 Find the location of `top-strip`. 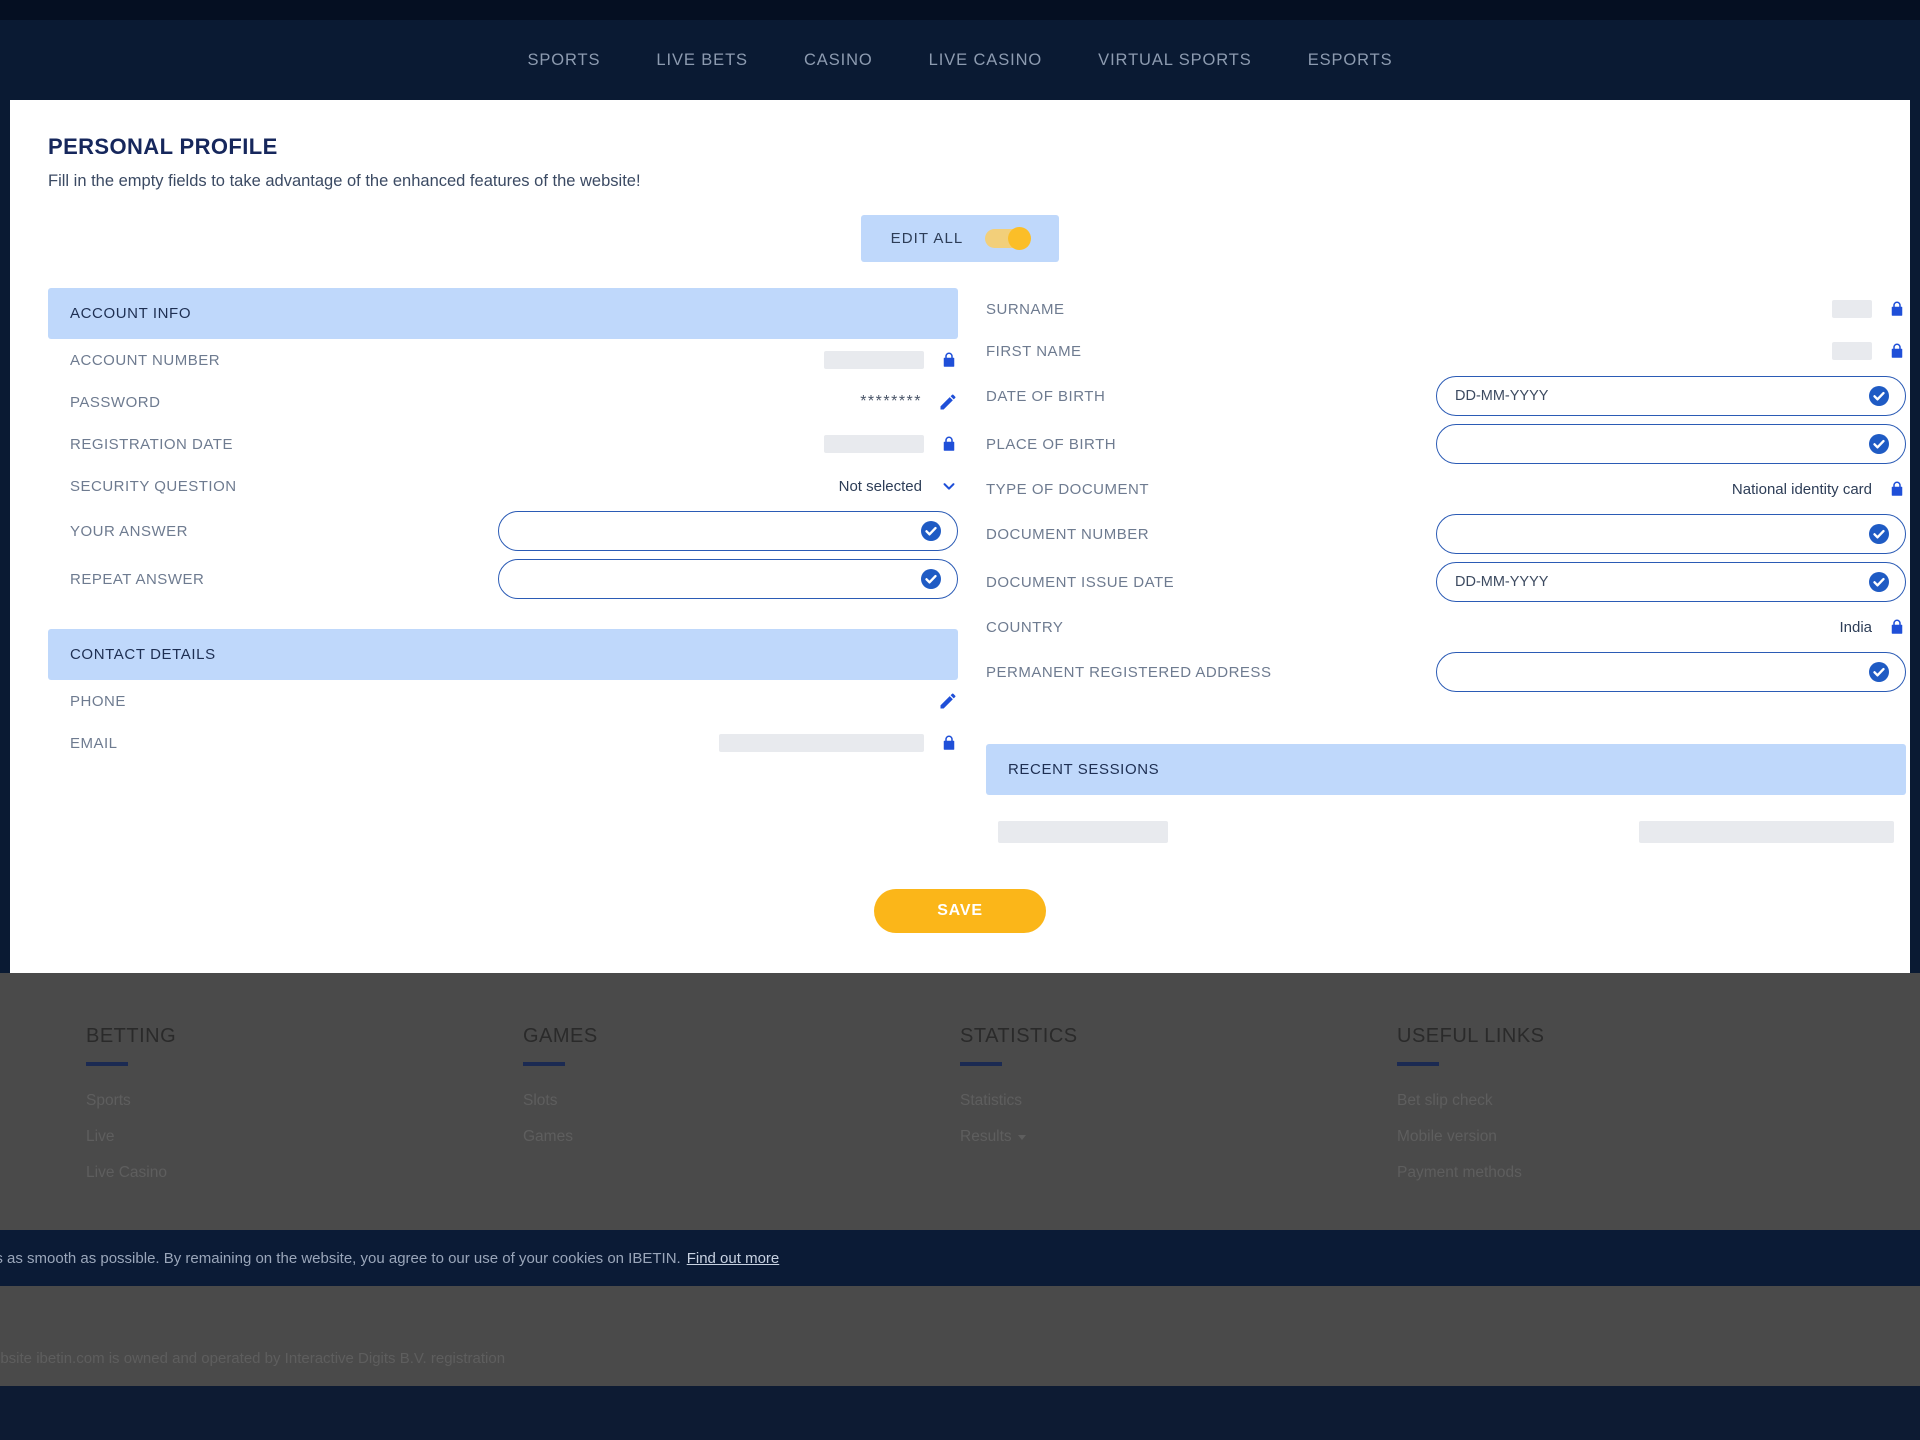

top-strip is located at coordinates (960, 10).